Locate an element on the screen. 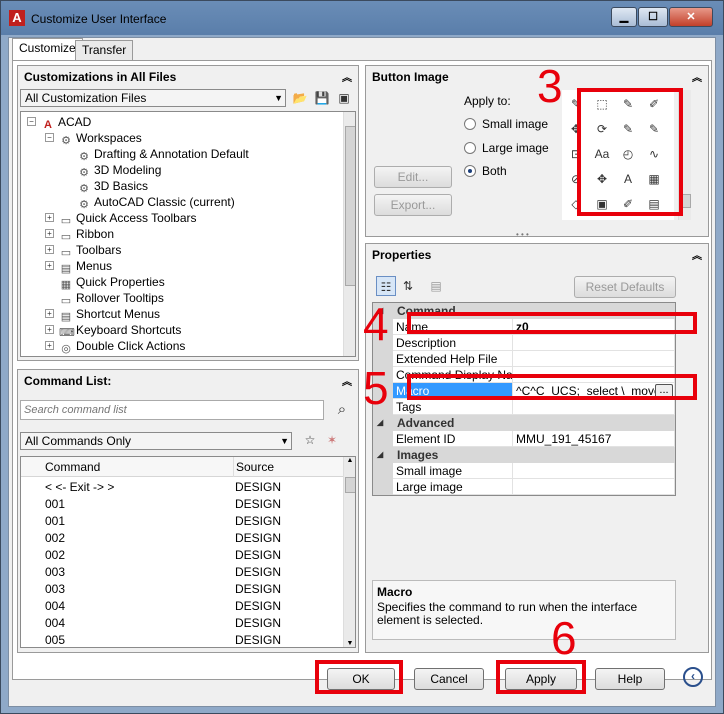 This screenshot has height=714, width=724. tree-item: ▦ Quick Properties is located at coordinates (112, 282).